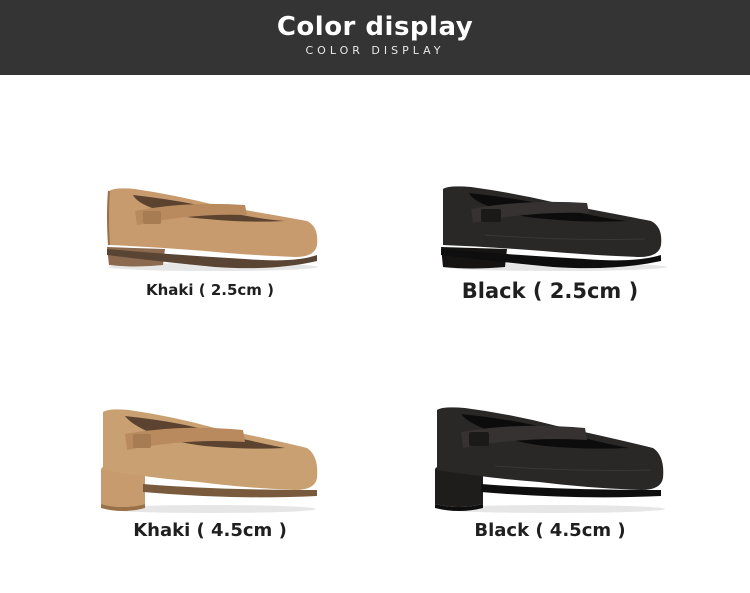 The height and width of the screenshot is (593, 750). I want to click on product-label: Khaki ( 4.5cm ), so click(210, 530).